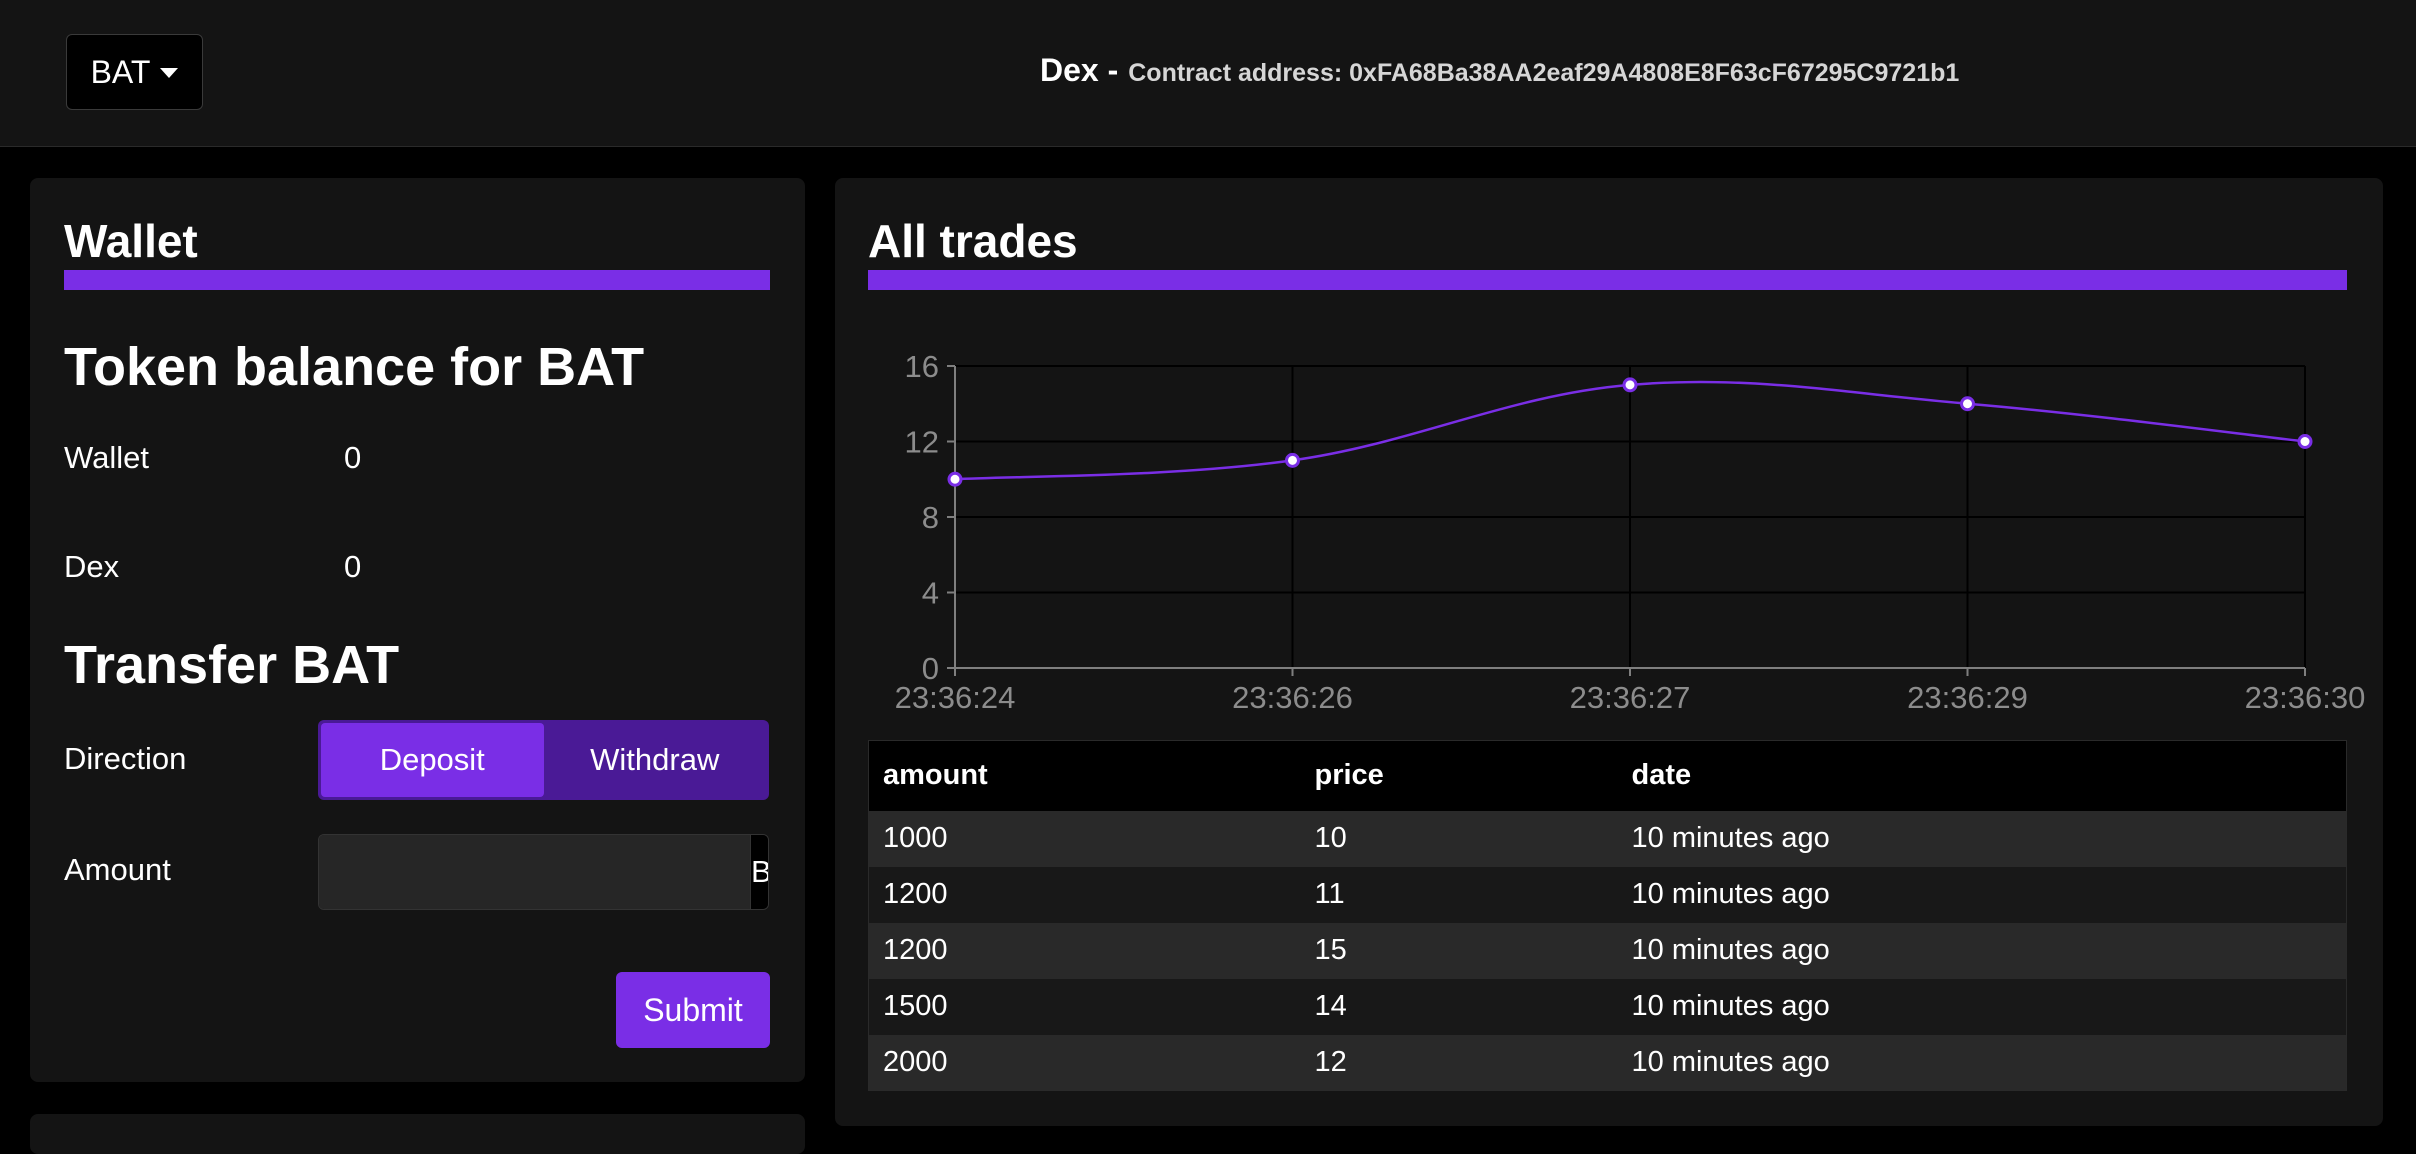 The width and height of the screenshot is (2416, 1154). I want to click on direction-label: Direction, so click(125, 758).